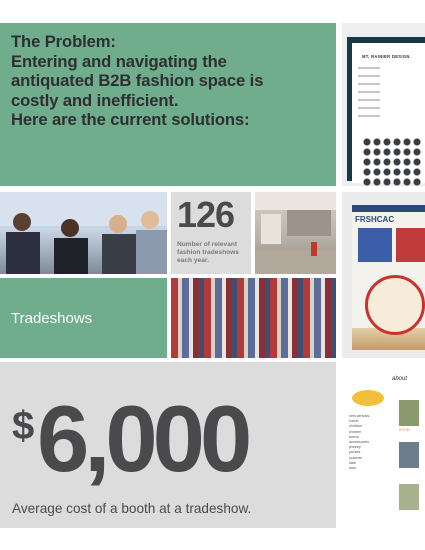 This screenshot has width=425, height=550. Describe the element at coordinates (63, 41) in the screenshot. I see `problem-heading: The Problem:` at that location.